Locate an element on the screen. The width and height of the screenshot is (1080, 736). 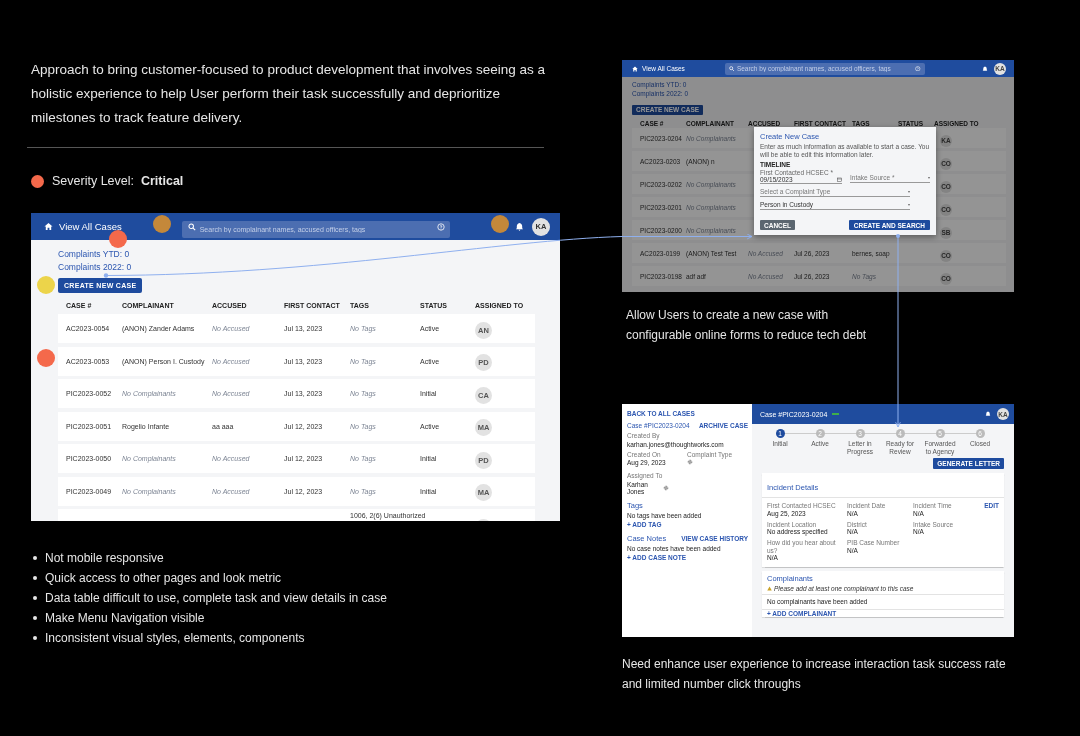
severity-label: Severity Level: Critical is located at coordinates (118, 181).